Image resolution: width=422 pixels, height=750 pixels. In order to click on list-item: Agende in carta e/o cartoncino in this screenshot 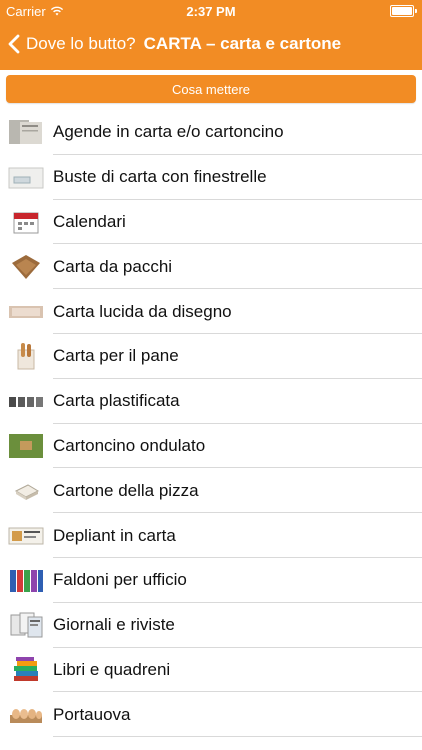, I will do `click(211, 132)`.